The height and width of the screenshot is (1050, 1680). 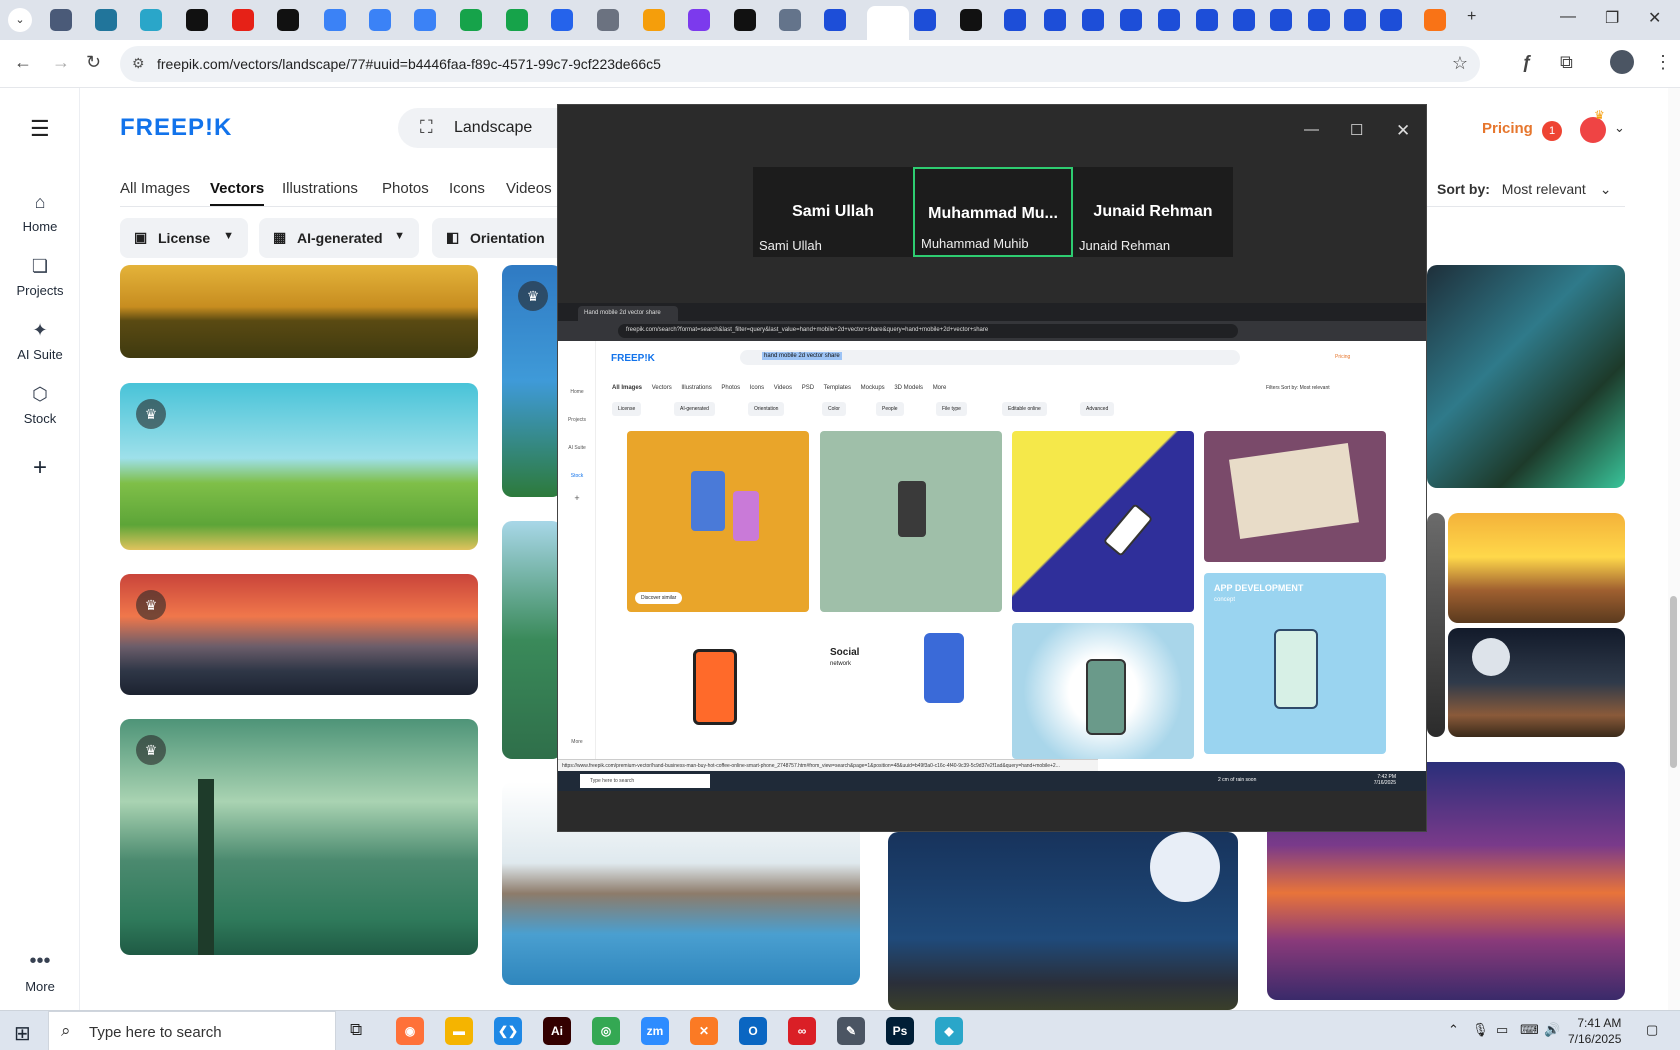 I want to click on display-icon: ▭, so click(x=1502, y=1030).